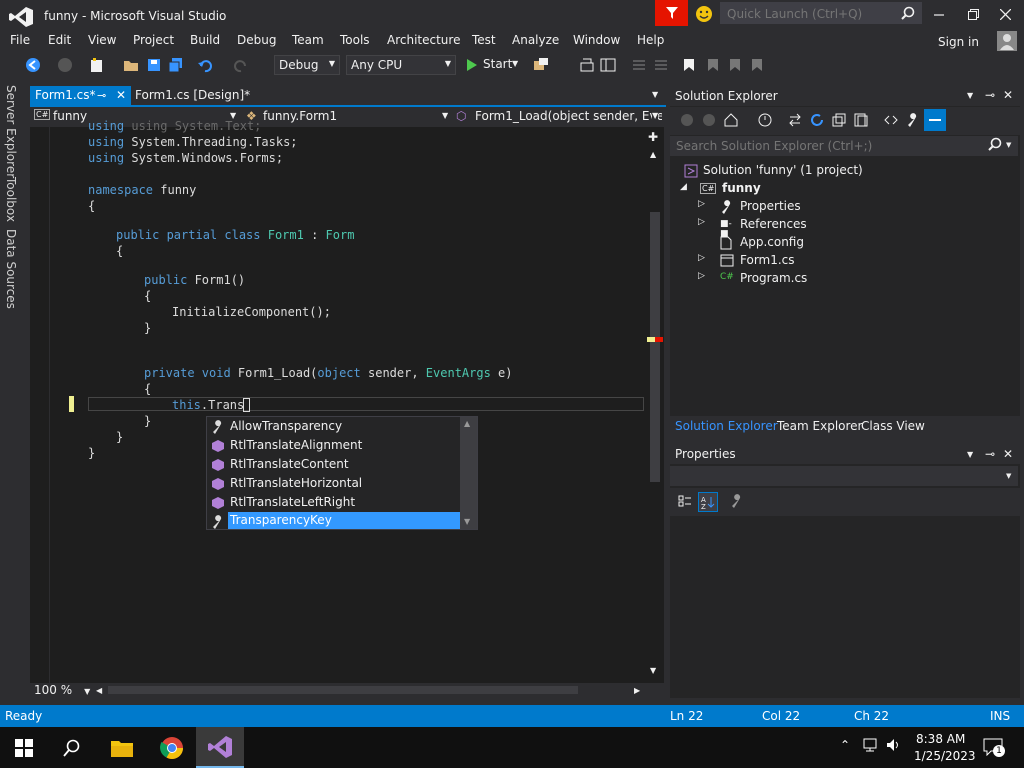  Describe the element at coordinates (335, 502) in the screenshot. I see `completion-item: RtlTranslateLeftRight` at that location.